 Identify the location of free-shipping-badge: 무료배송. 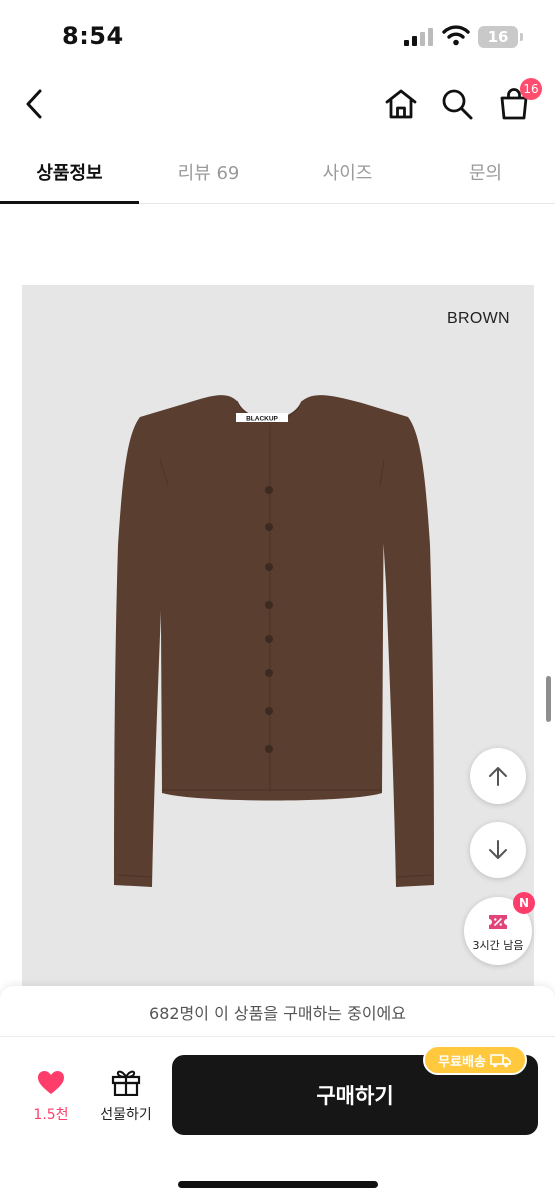
(475, 1060).